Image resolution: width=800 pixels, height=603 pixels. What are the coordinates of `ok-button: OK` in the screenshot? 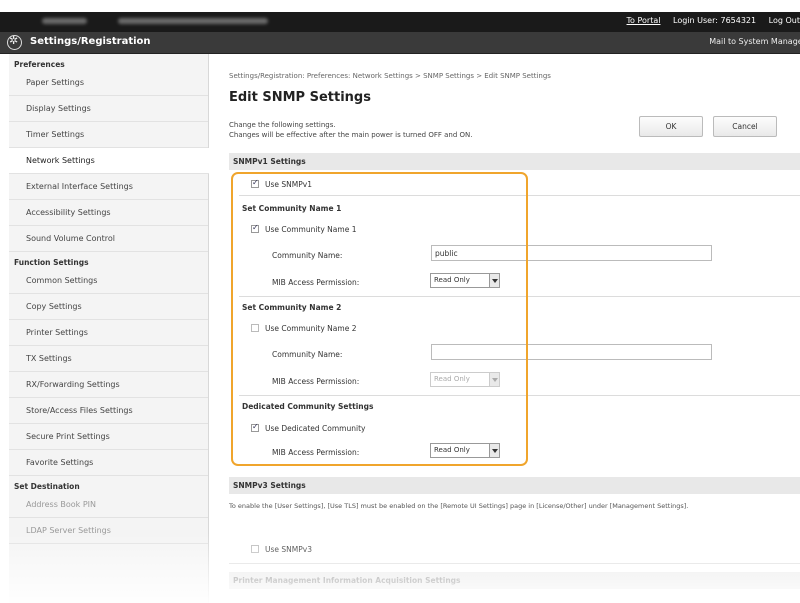 It's located at (671, 126).